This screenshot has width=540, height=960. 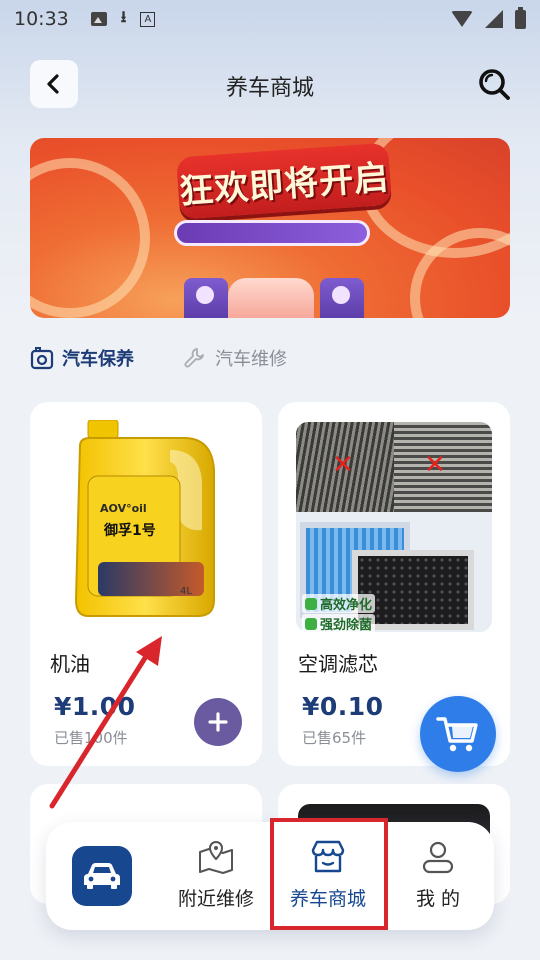 I want to click on wrench-icon, so click(x=194, y=358).